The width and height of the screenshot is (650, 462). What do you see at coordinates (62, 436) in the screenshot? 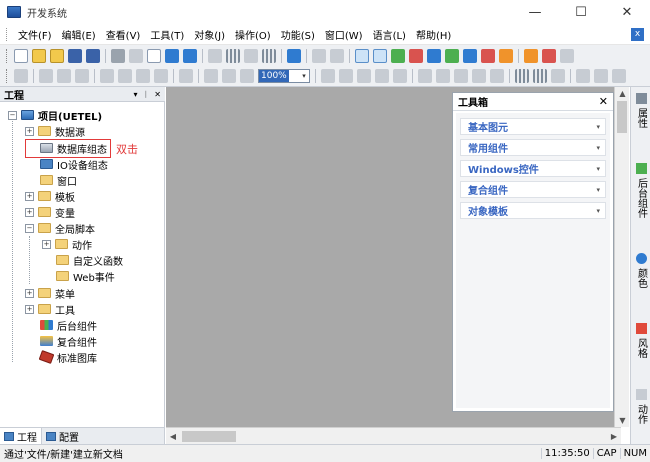
I see `tab-config: 配置` at bounding box center [62, 436].